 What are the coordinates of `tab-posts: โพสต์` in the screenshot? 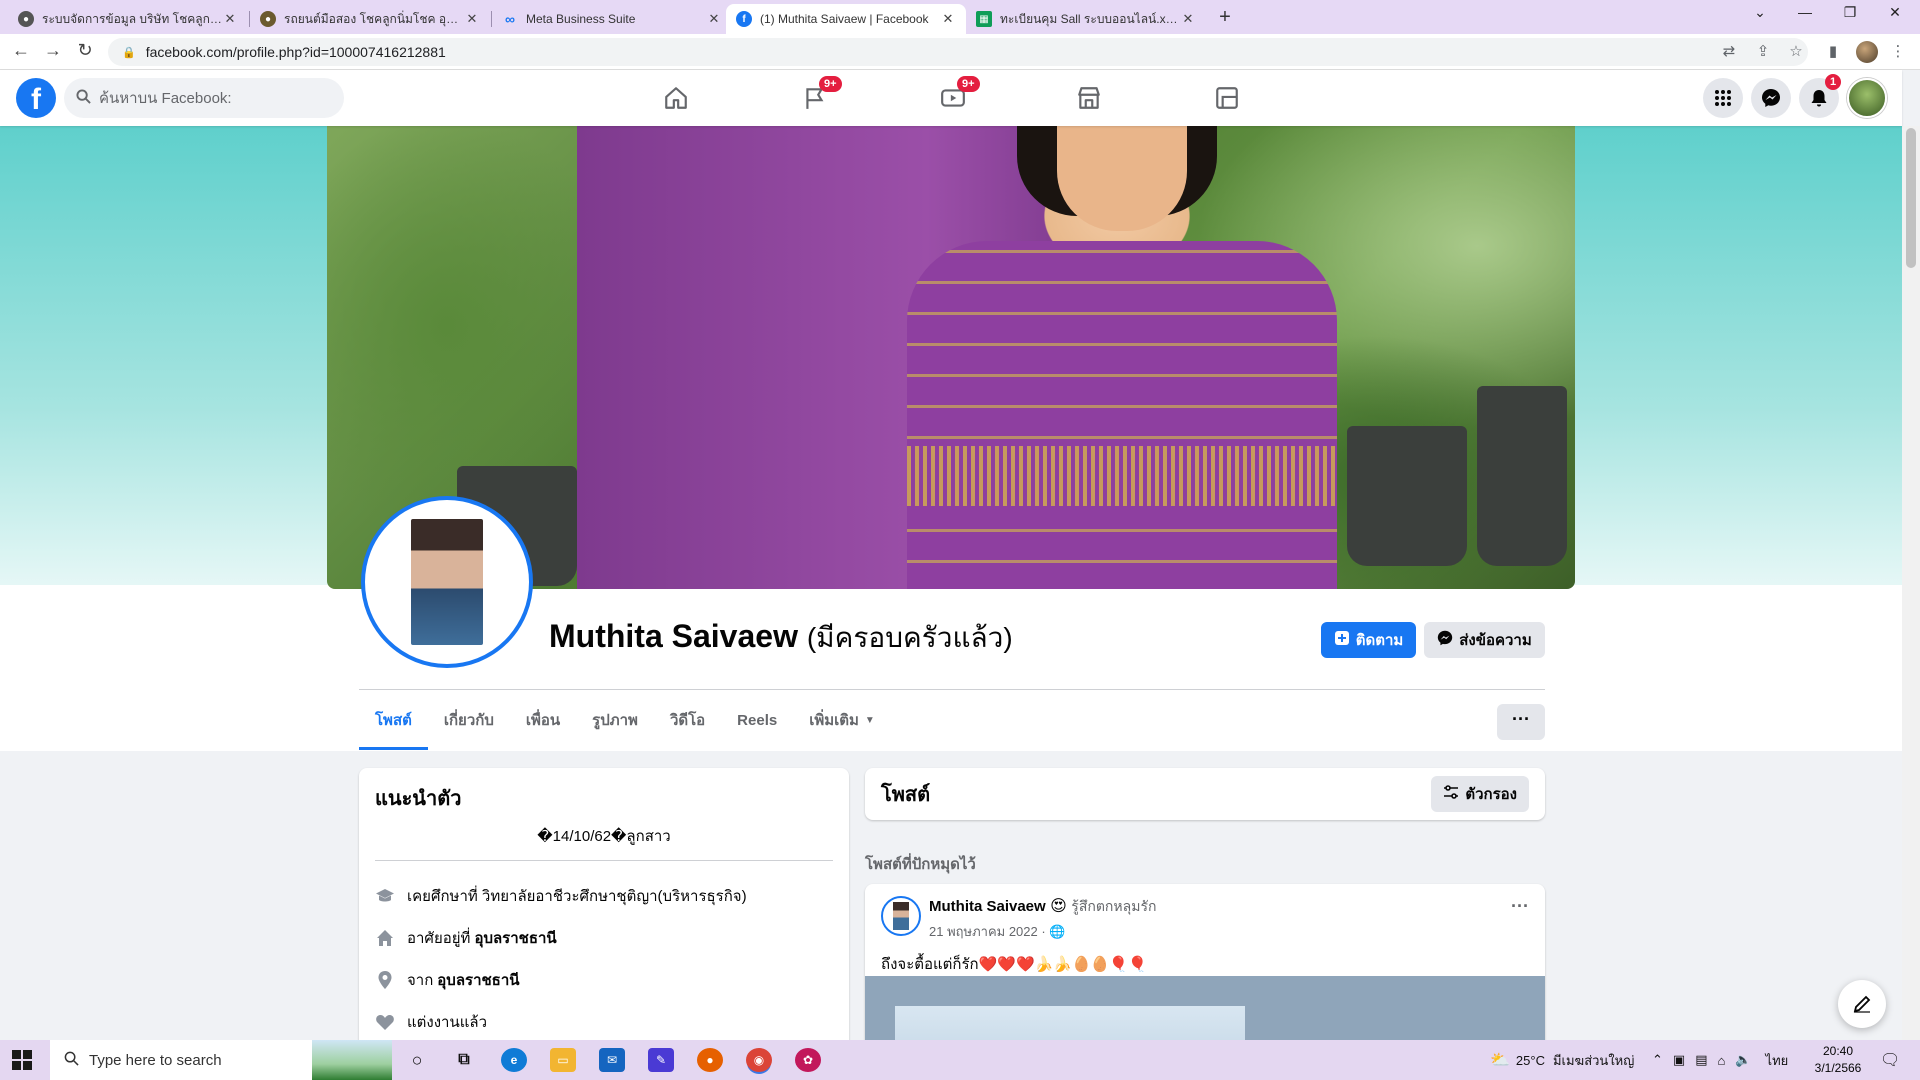 It's located at (393, 720).